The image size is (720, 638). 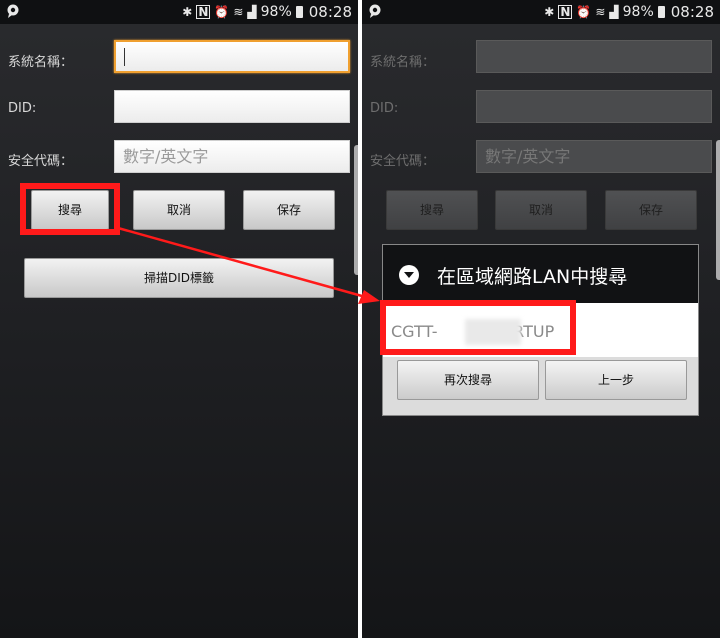 I want to click on arrow-head-icon, so click(x=369, y=297).